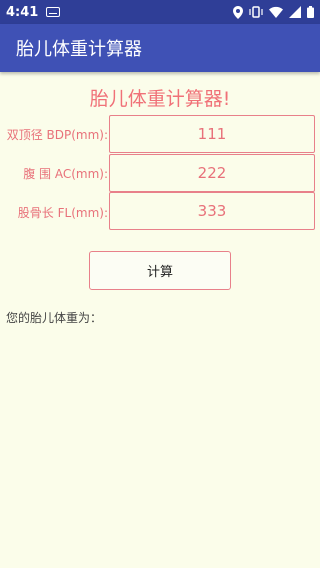 This screenshot has width=320, height=568. Describe the element at coordinates (295, 12) in the screenshot. I see `signal-icon` at that location.